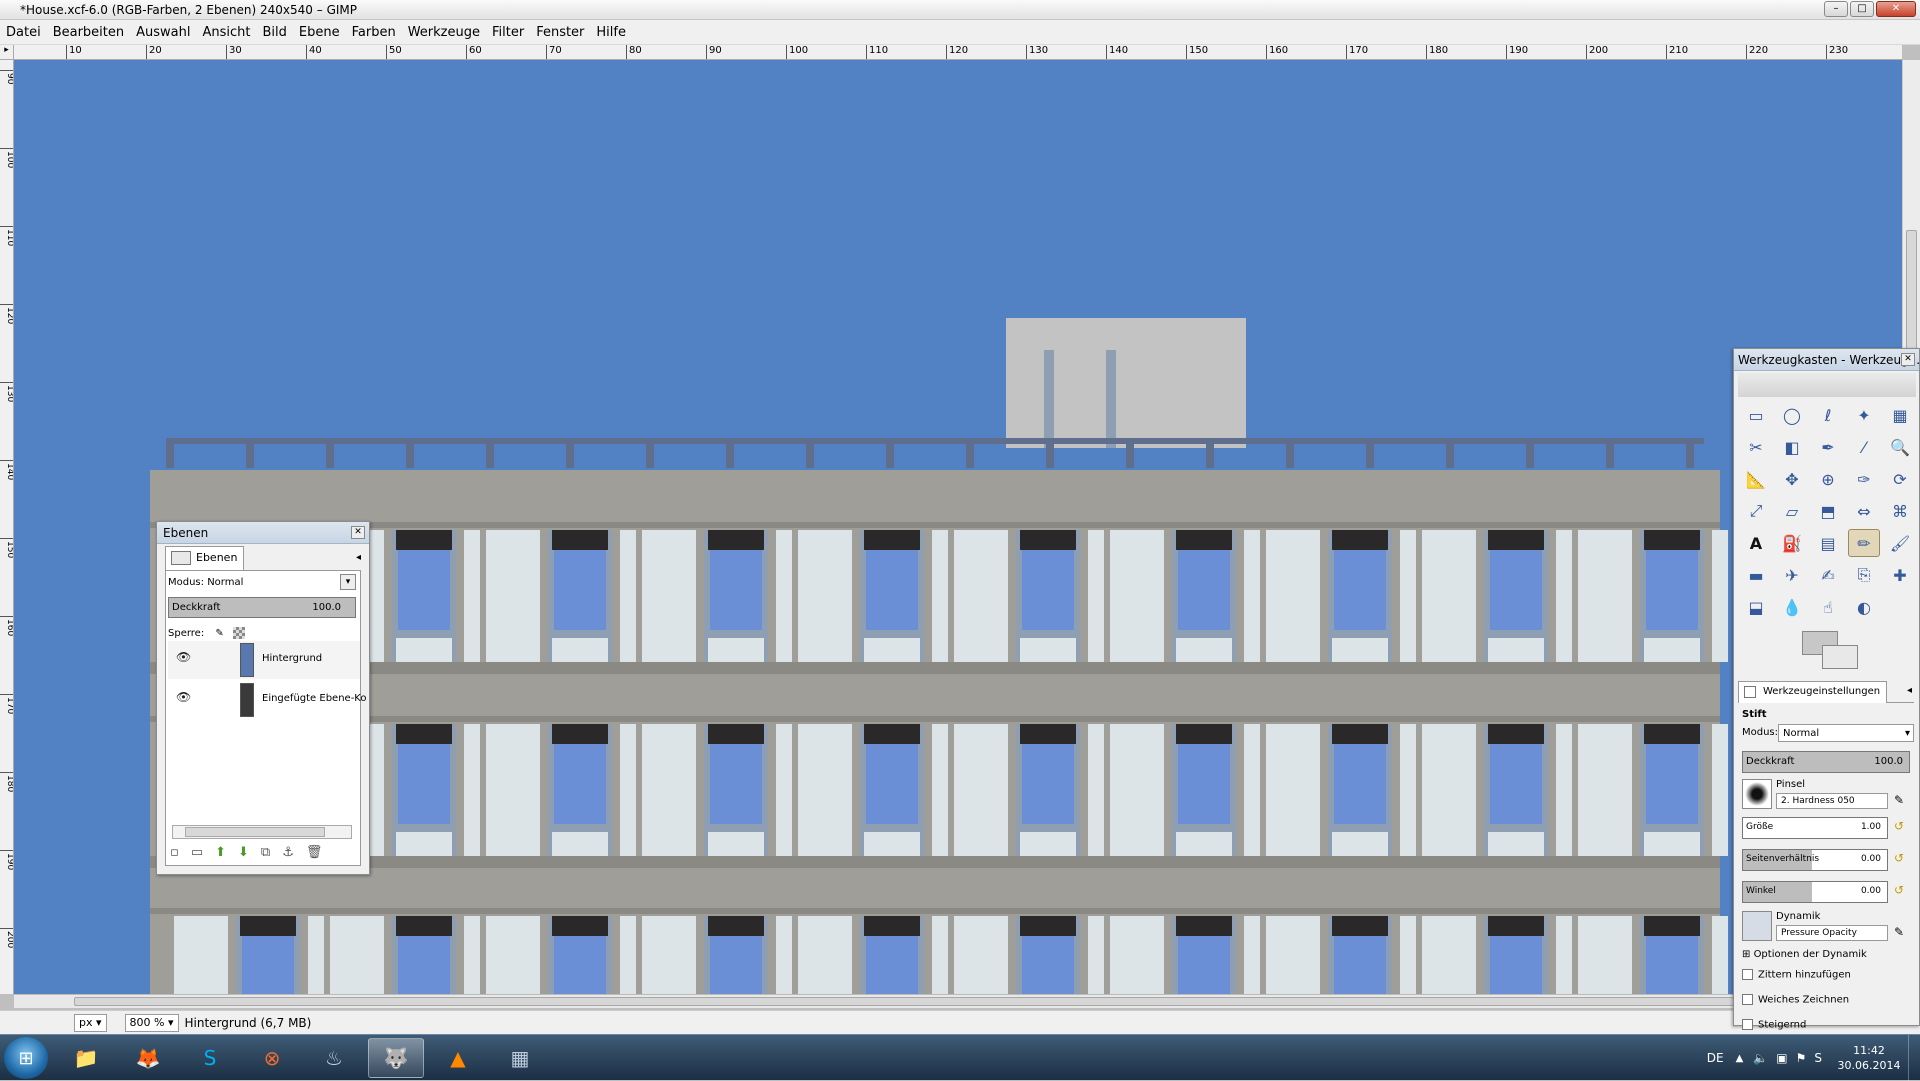 The width and height of the screenshot is (1920, 1081). Describe the element at coordinates (86, 1058) in the screenshot. I see `explorer-icon: 📁` at that location.